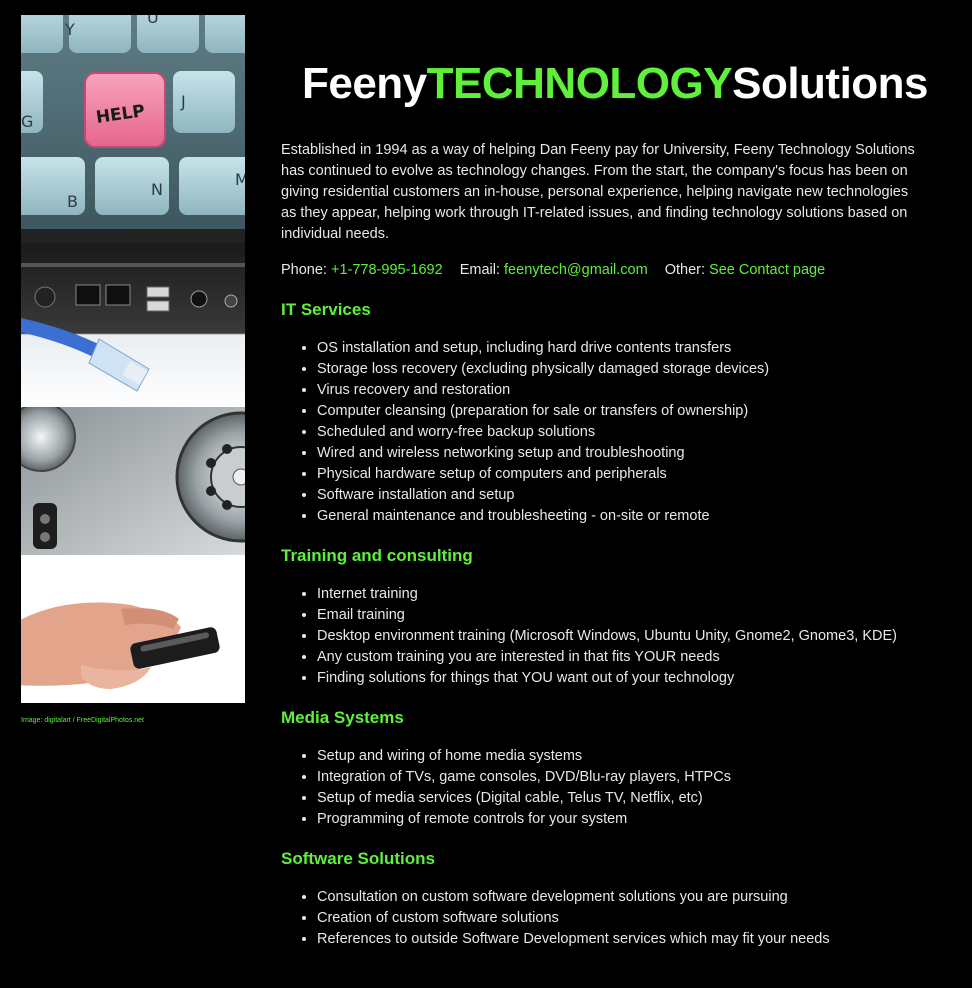  I want to click on section-title-software-solutions: Software Solutions, so click(358, 858).